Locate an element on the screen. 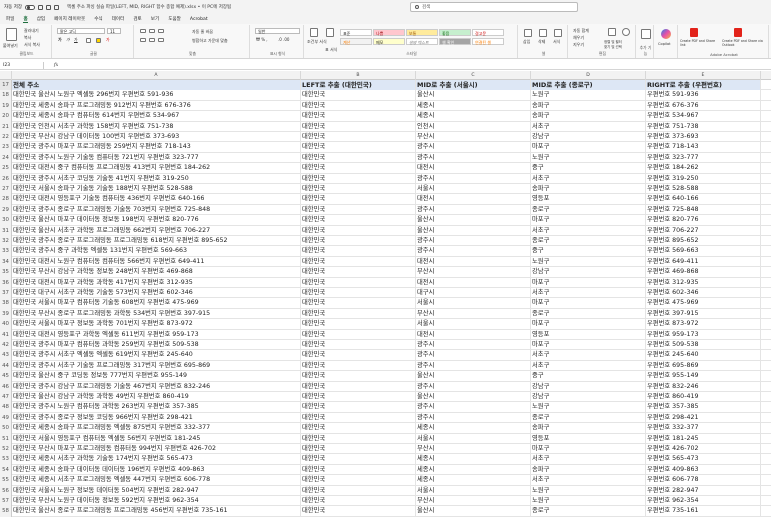 This screenshot has height=517, width=771. row-number: 31 is located at coordinates (6, 230).